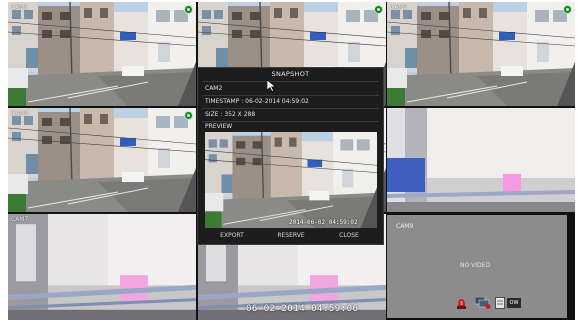 The width and height of the screenshot is (578, 322). Describe the element at coordinates (20, 113) in the screenshot. I see `camera-label: CAM4` at that location.